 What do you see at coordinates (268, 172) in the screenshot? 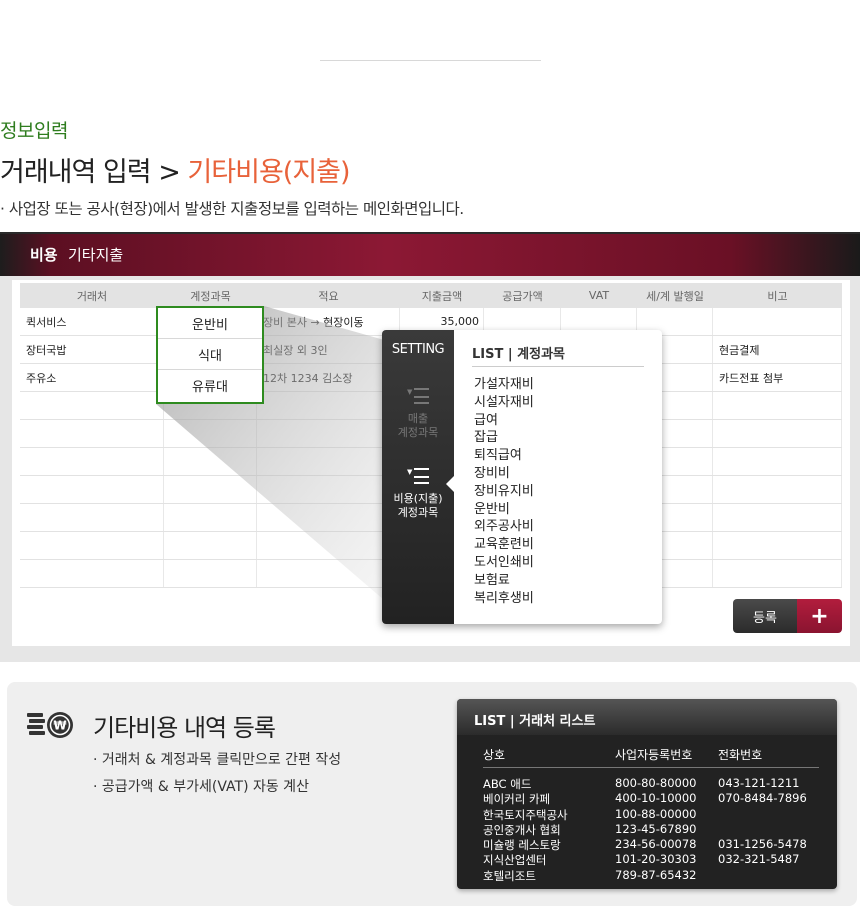
I see `title-accent: 기타비용(지출)` at bounding box center [268, 172].